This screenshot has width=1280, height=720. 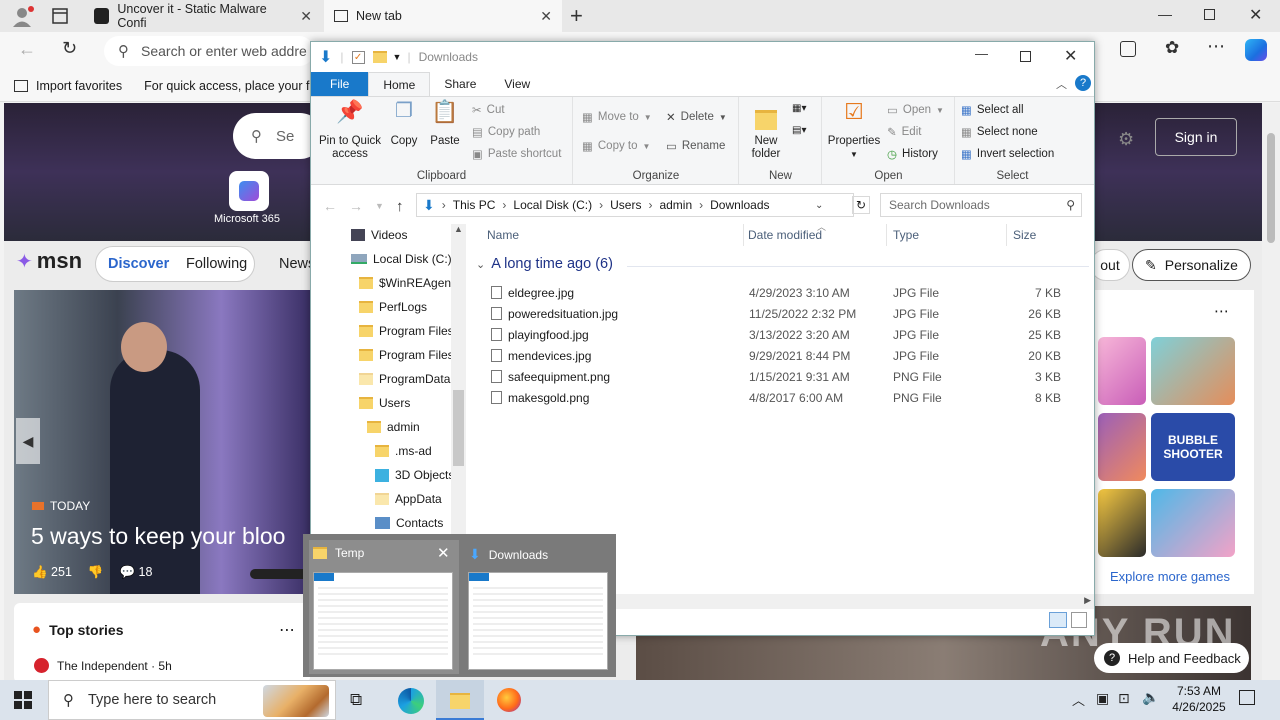 I want to click on page-scrollbar, so click(x=1271, y=391).